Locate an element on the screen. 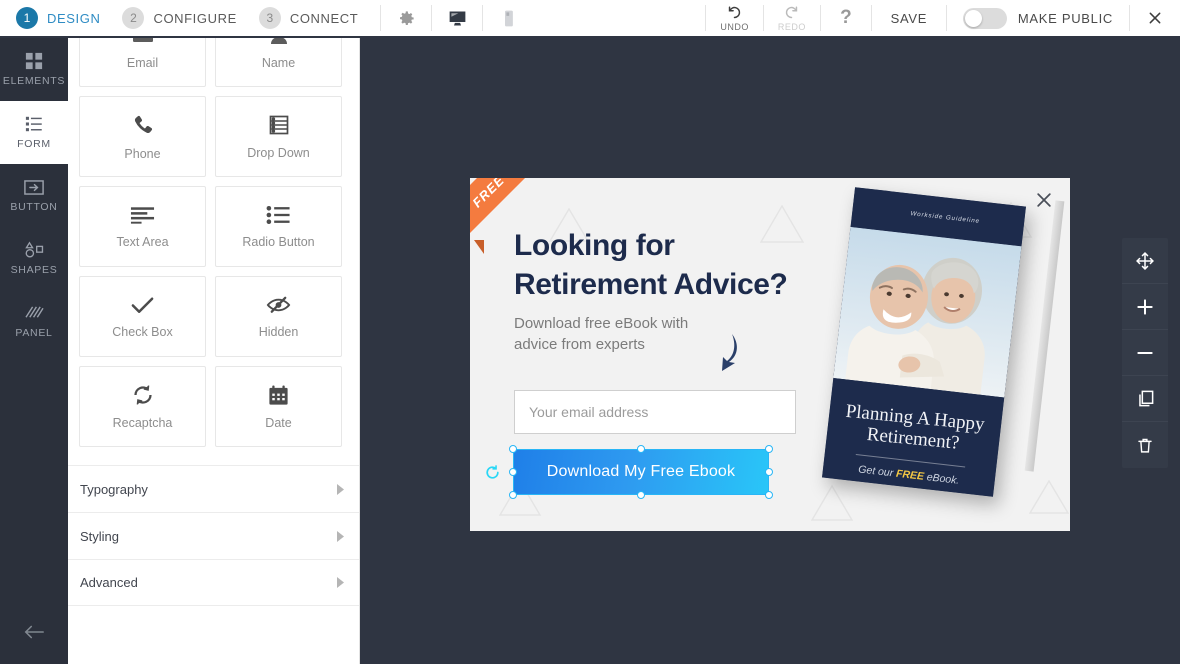 This screenshot has height=664, width=1180. form-card-label: Recaptcha is located at coordinates (142, 423).